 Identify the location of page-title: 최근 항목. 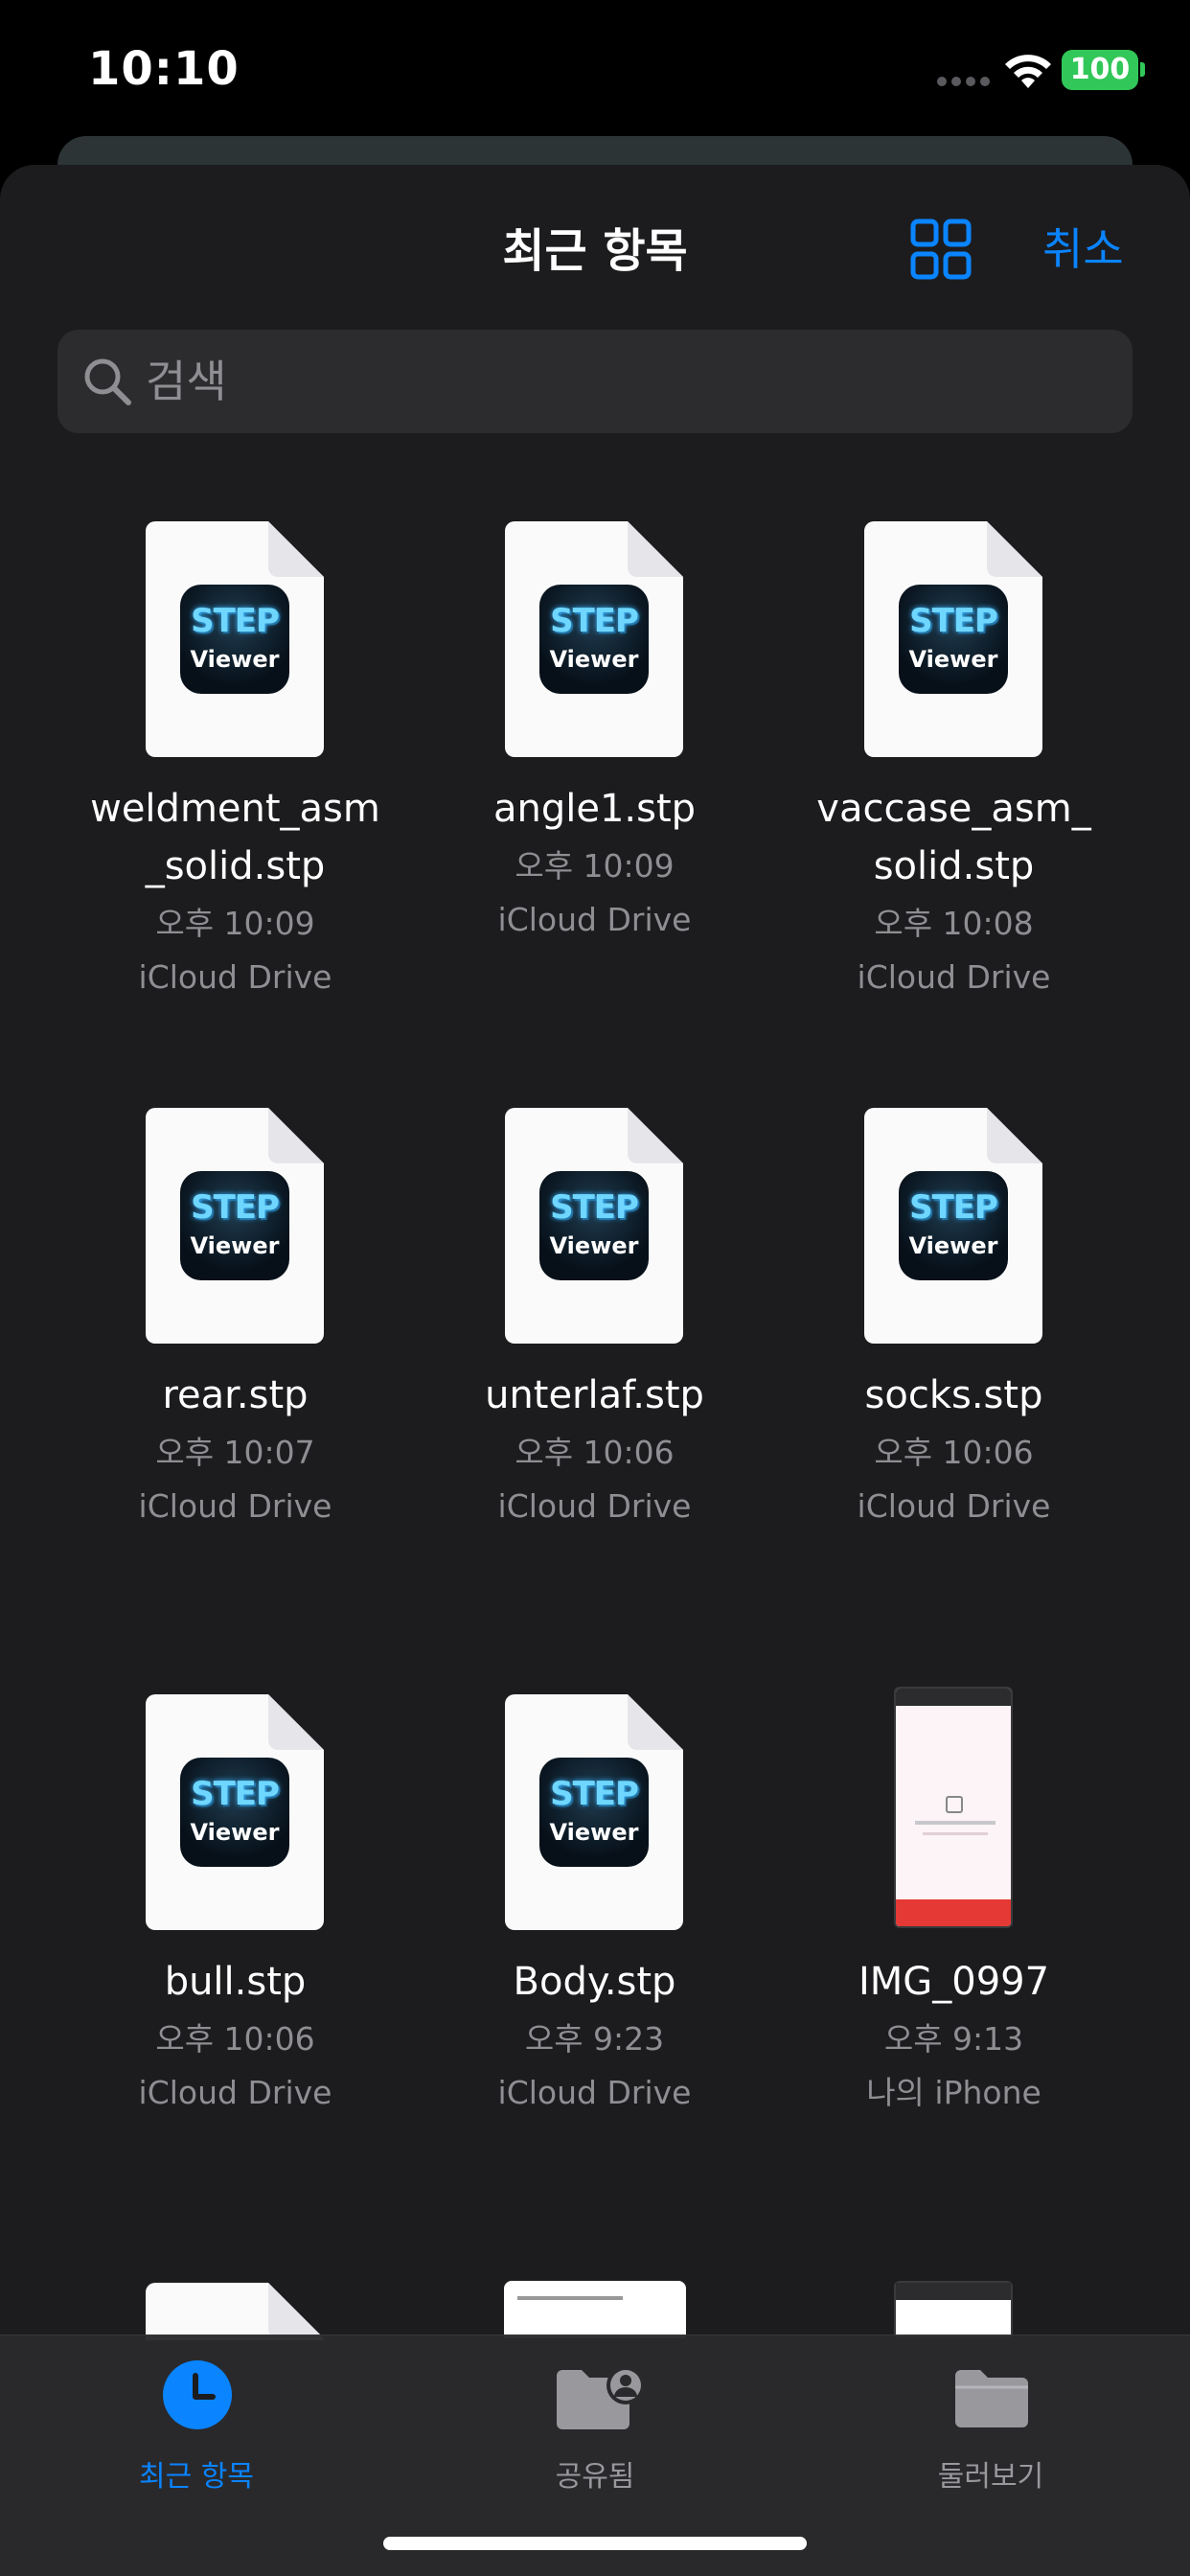
(595, 251).